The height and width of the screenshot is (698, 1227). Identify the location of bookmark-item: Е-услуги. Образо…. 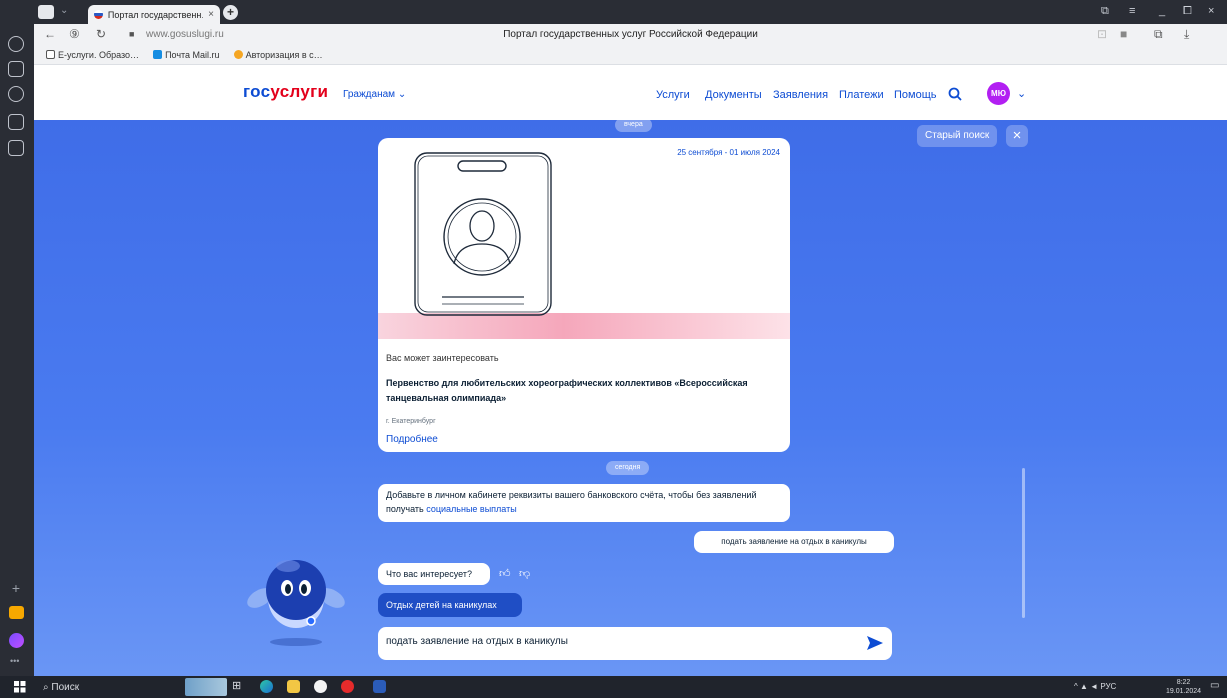
(92, 55).